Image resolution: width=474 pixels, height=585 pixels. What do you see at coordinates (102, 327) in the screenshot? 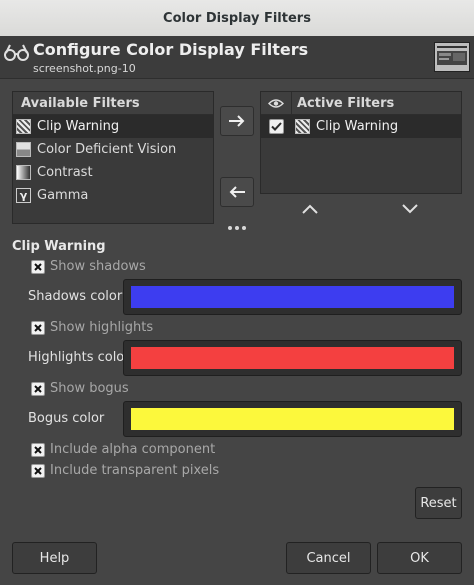
I see `show-highlights-label: Show highlights` at bounding box center [102, 327].